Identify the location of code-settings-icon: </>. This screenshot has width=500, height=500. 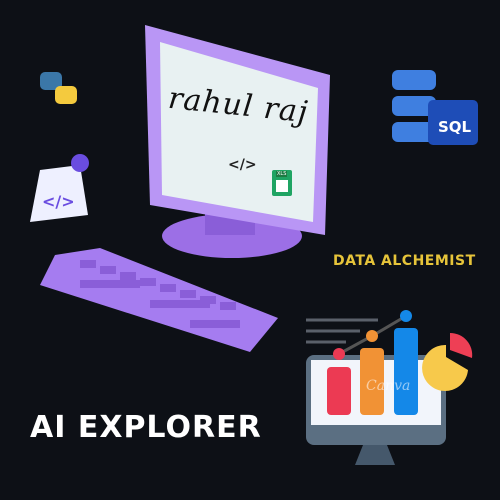
(59, 188).